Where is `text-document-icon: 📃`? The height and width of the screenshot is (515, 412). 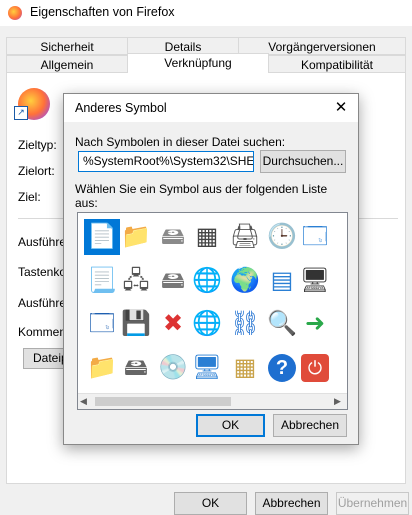 text-document-icon: 📃 is located at coordinates (102, 281).